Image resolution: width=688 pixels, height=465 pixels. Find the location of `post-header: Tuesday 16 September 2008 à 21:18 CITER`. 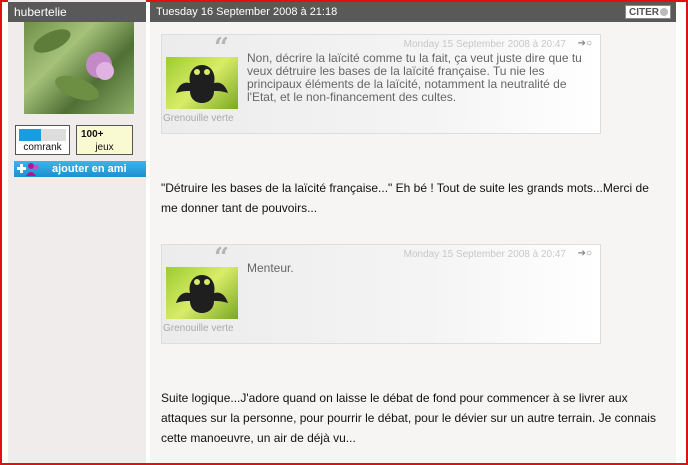

post-header: Tuesday 16 September 2008 à 21:18 CITER is located at coordinates (413, 12).